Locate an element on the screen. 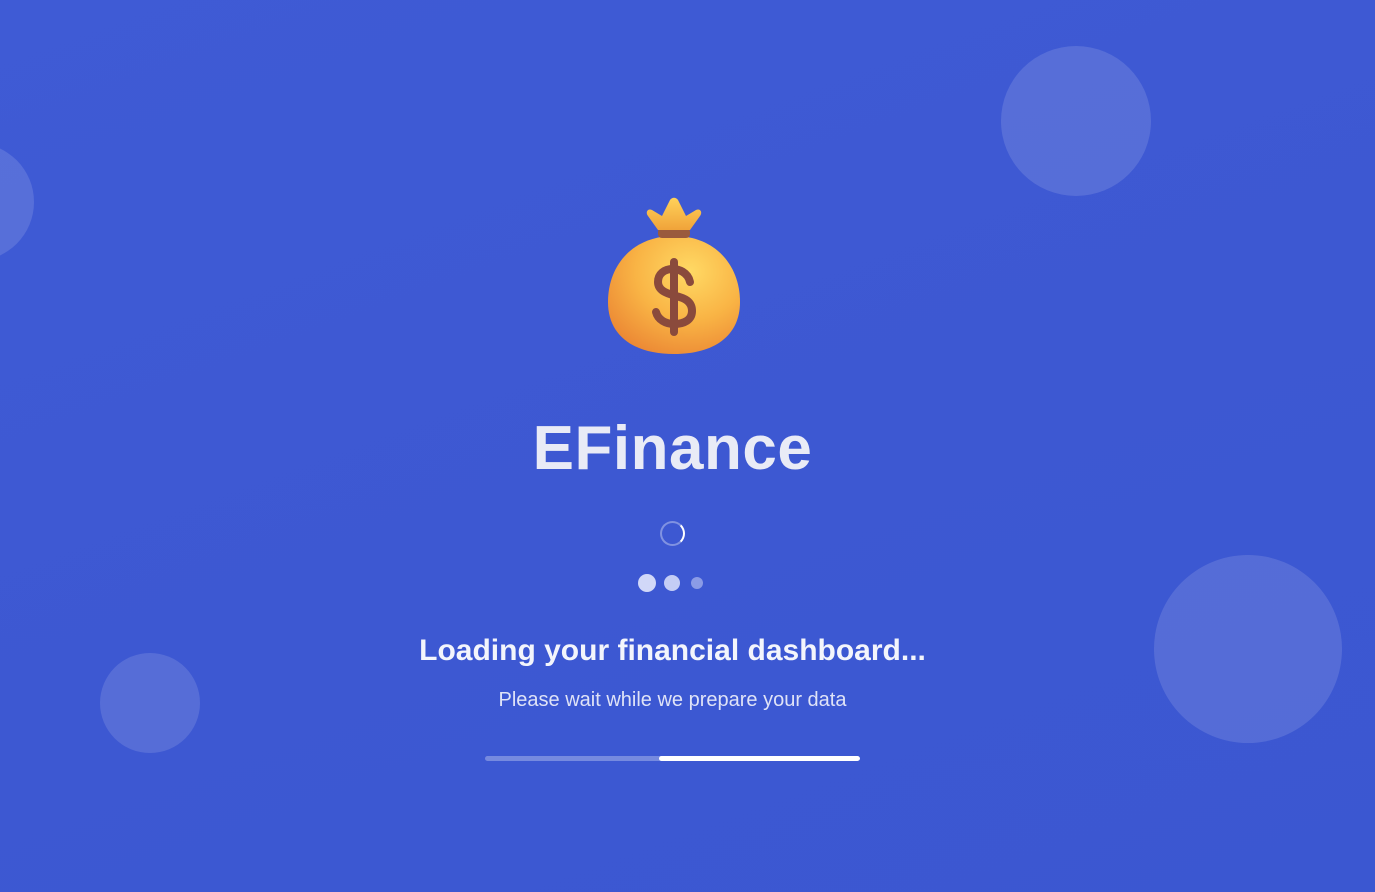 The width and height of the screenshot is (1375, 892). loading-subtitle: Please wait while we prepare your data is located at coordinates (672, 700).